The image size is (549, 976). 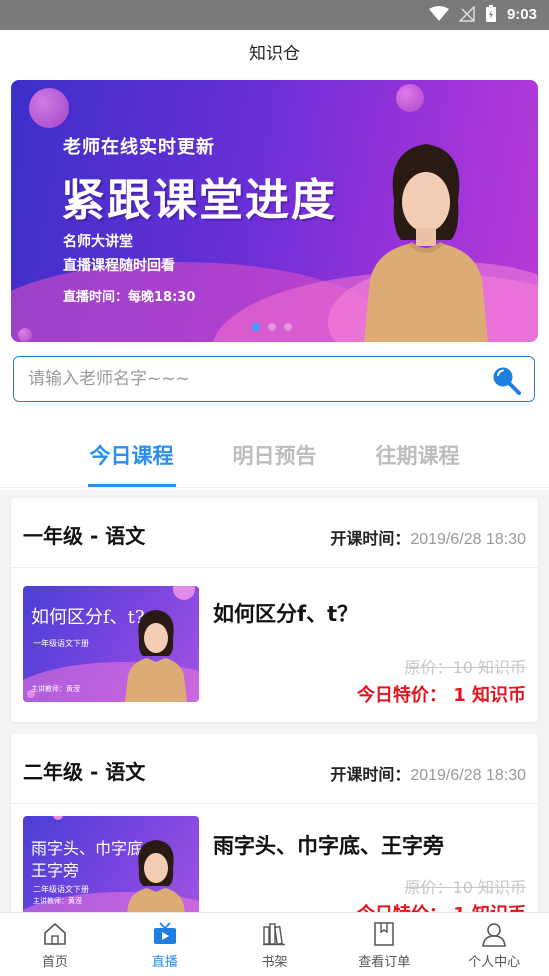 I want to click on course-card-header: 一年级 - 语文 开课时间：2019/6/28 18:30, so click(x=274, y=533).